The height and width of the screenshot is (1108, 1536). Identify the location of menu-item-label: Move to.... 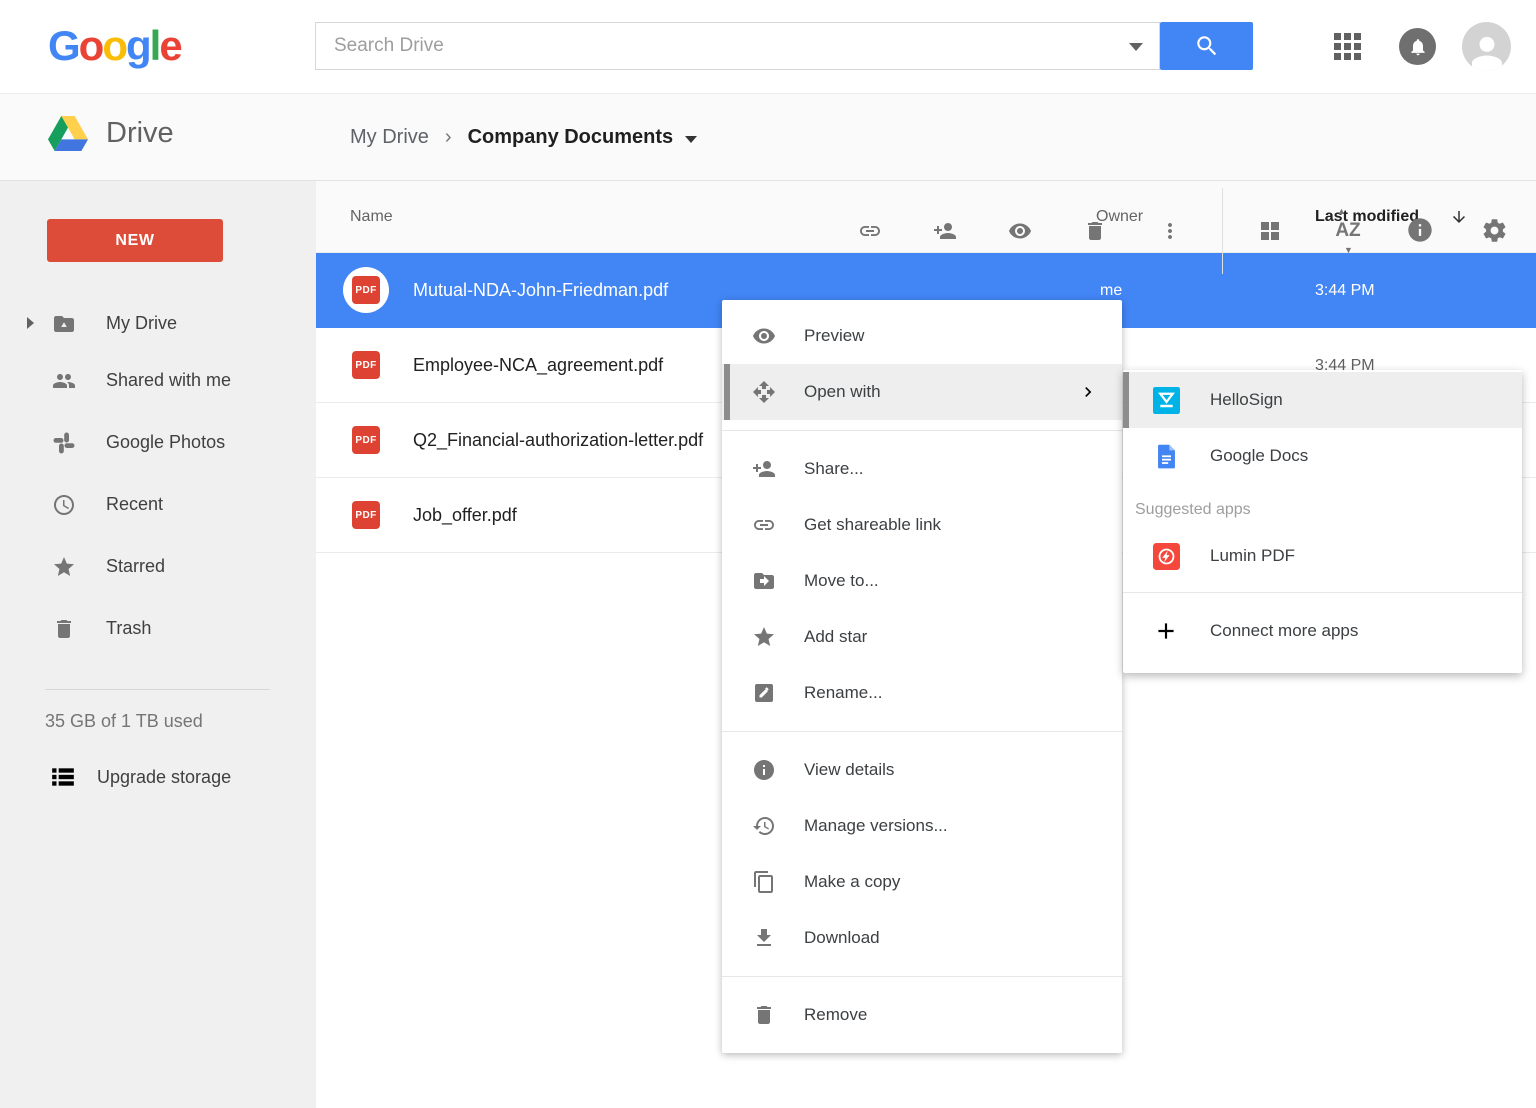
(841, 580).